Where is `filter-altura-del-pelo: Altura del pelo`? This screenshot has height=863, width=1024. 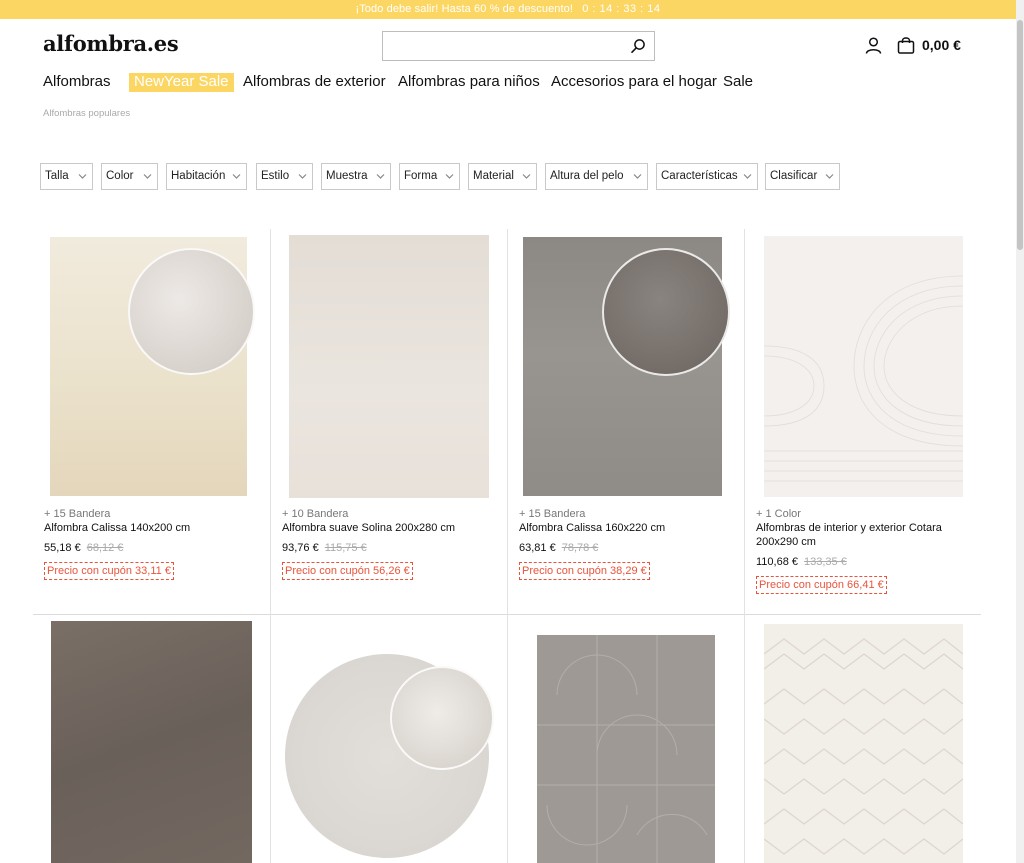
filter-altura-del-pelo: Altura del pelo is located at coordinates (596, 176).